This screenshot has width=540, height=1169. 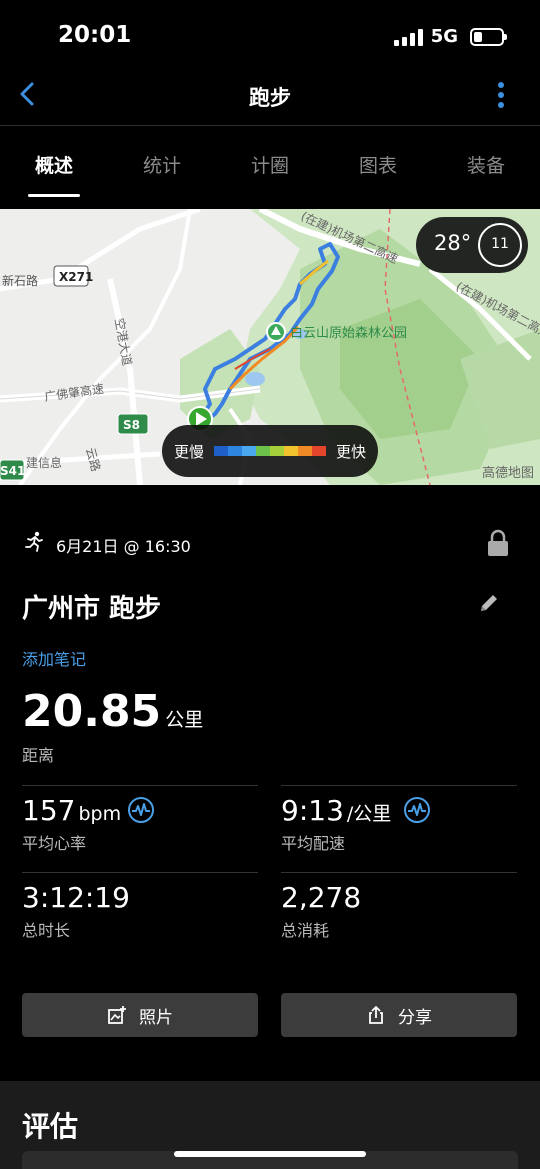 I want to click on calories-value: 2,278, so click(x=321, y=897).